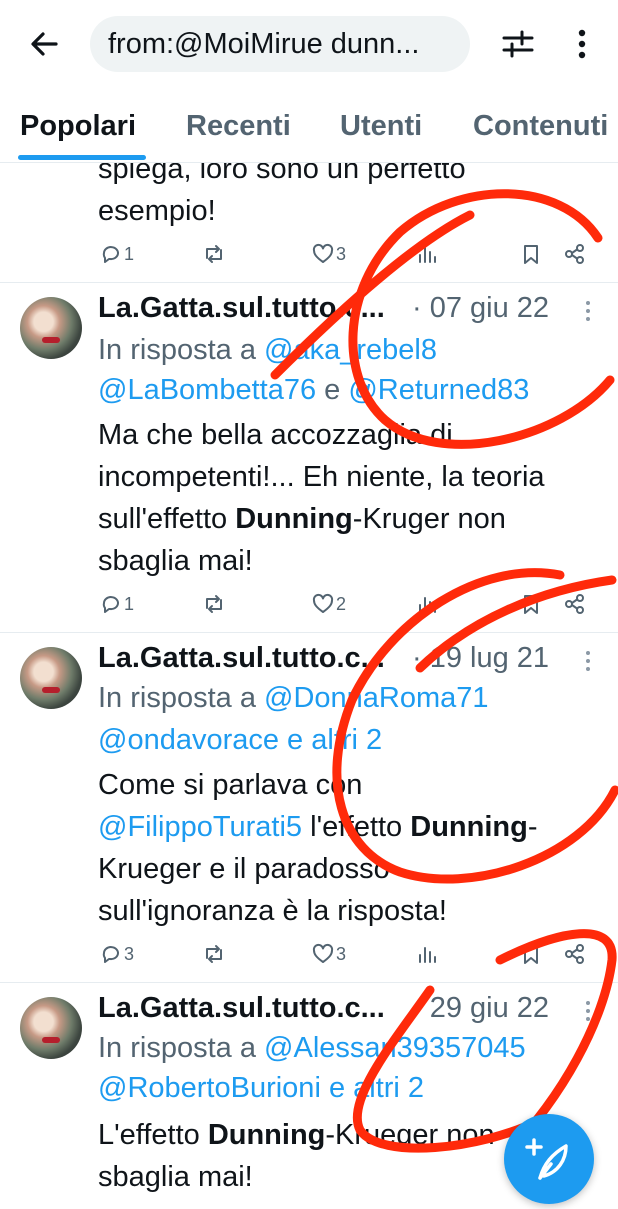  Describe the element at coordinates (341, 603) in the screenshot. I see `like-count: 2` at that location.